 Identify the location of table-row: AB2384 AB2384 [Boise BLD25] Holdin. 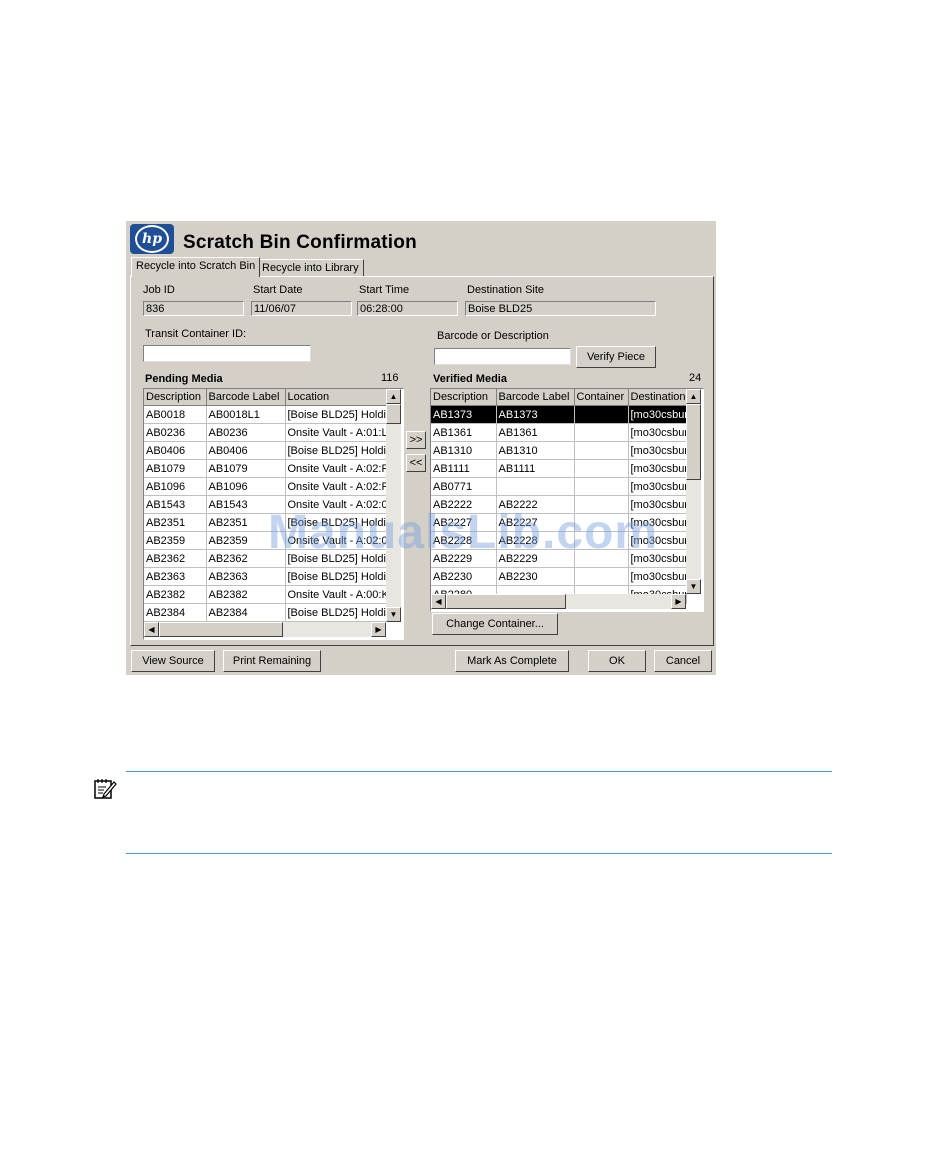
(265, 612).